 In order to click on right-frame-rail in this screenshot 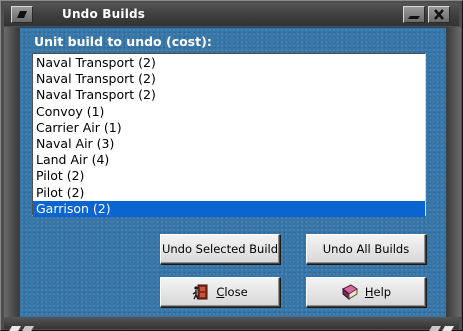, I will do `click(453, 172)`.